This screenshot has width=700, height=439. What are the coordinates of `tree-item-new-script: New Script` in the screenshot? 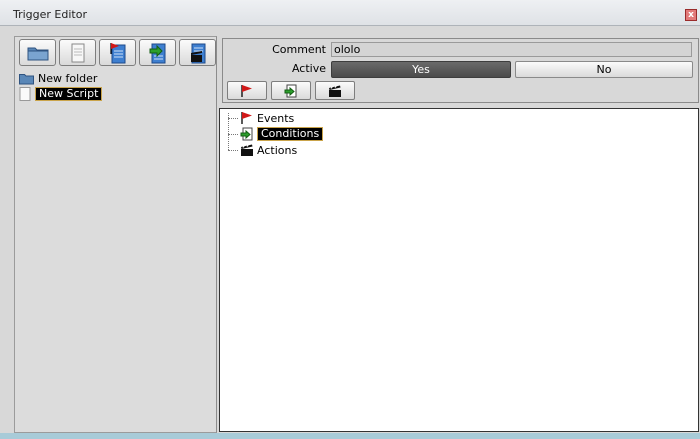 It's located at (61, 93).